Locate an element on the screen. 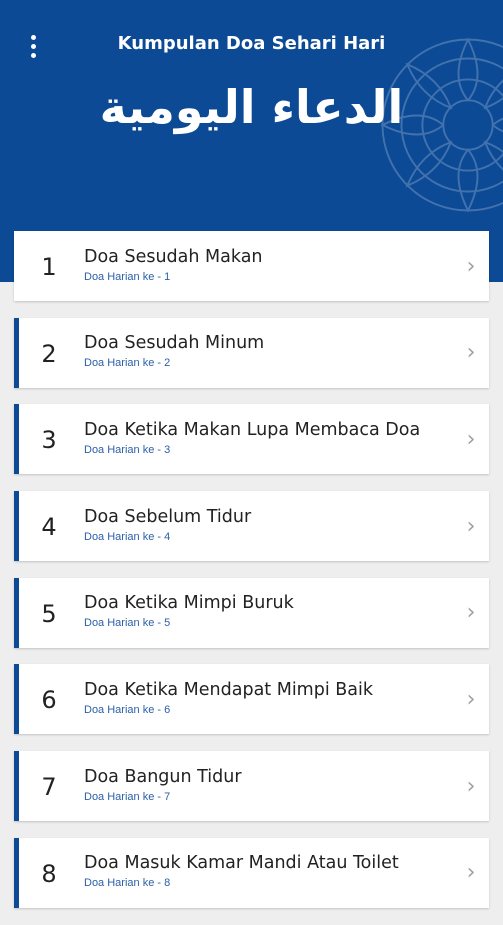  item-subtitle: Doa Harian ke - 5 is located at coordinates (268, 623).